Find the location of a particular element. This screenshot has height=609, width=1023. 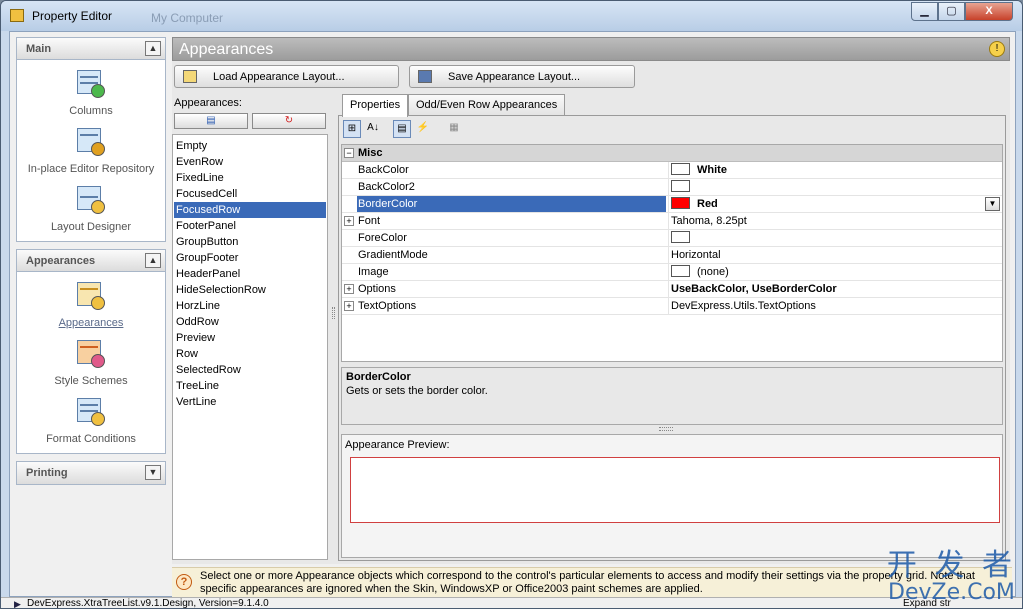

appearance-list-item: GroupButton is located at coordinates (250, 242).